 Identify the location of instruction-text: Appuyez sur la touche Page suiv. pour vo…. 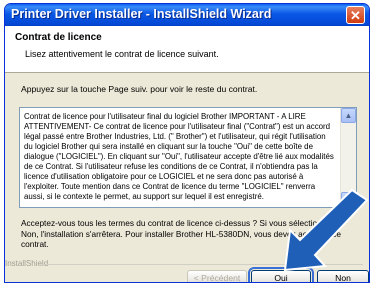
(139, 89).